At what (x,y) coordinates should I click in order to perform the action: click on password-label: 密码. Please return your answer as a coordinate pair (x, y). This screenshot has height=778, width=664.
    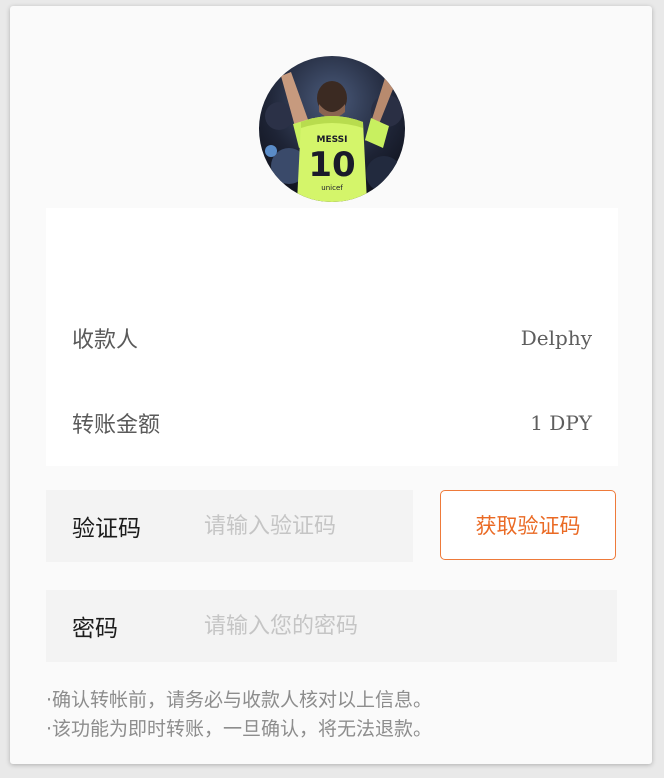
    Looking at the image, I should click on (95, 629).